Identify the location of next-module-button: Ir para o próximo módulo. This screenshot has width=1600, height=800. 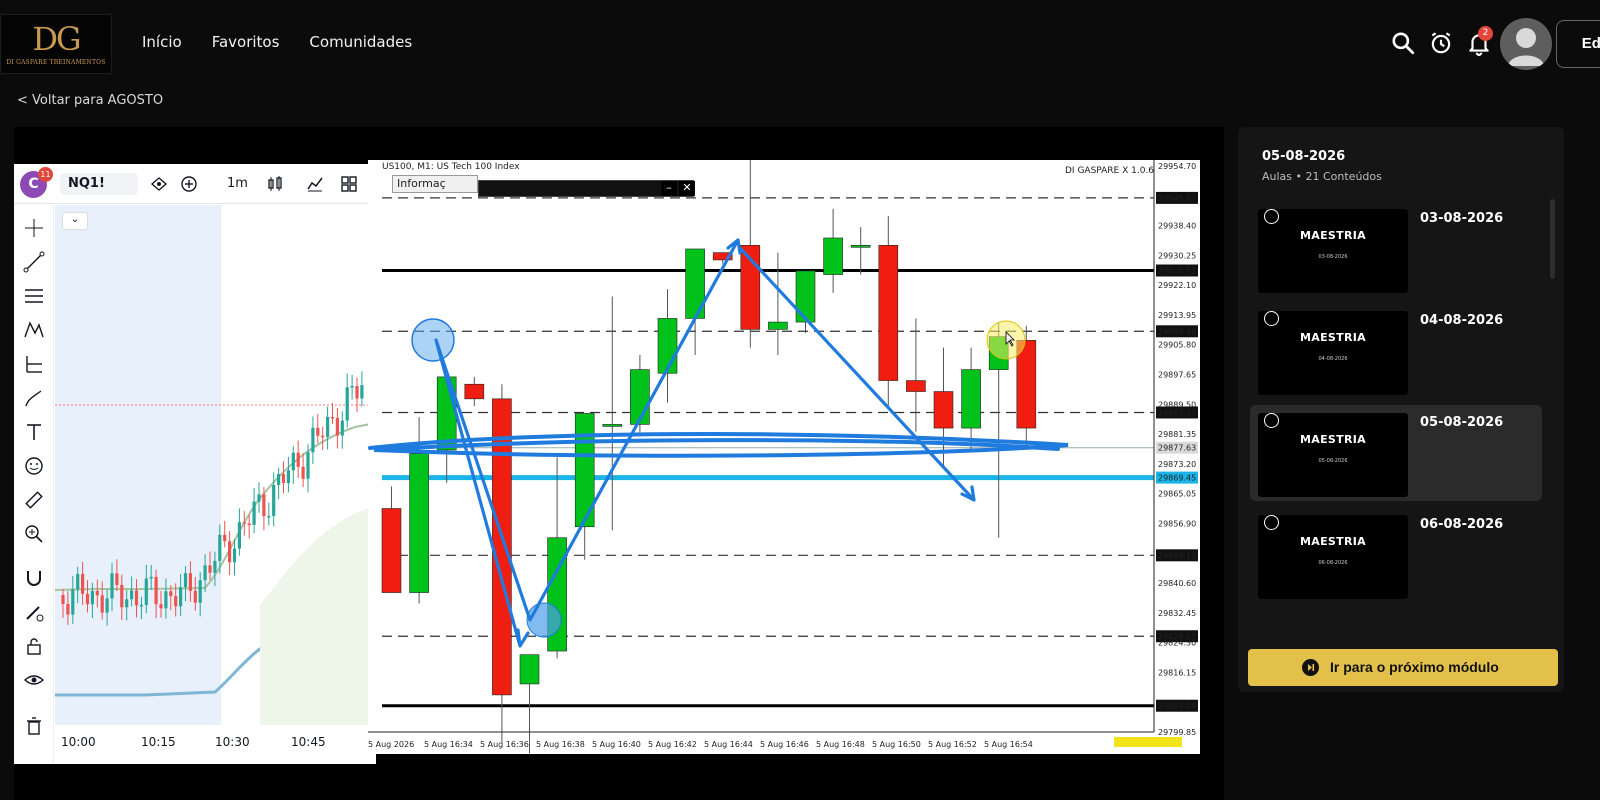
(1403, 667).